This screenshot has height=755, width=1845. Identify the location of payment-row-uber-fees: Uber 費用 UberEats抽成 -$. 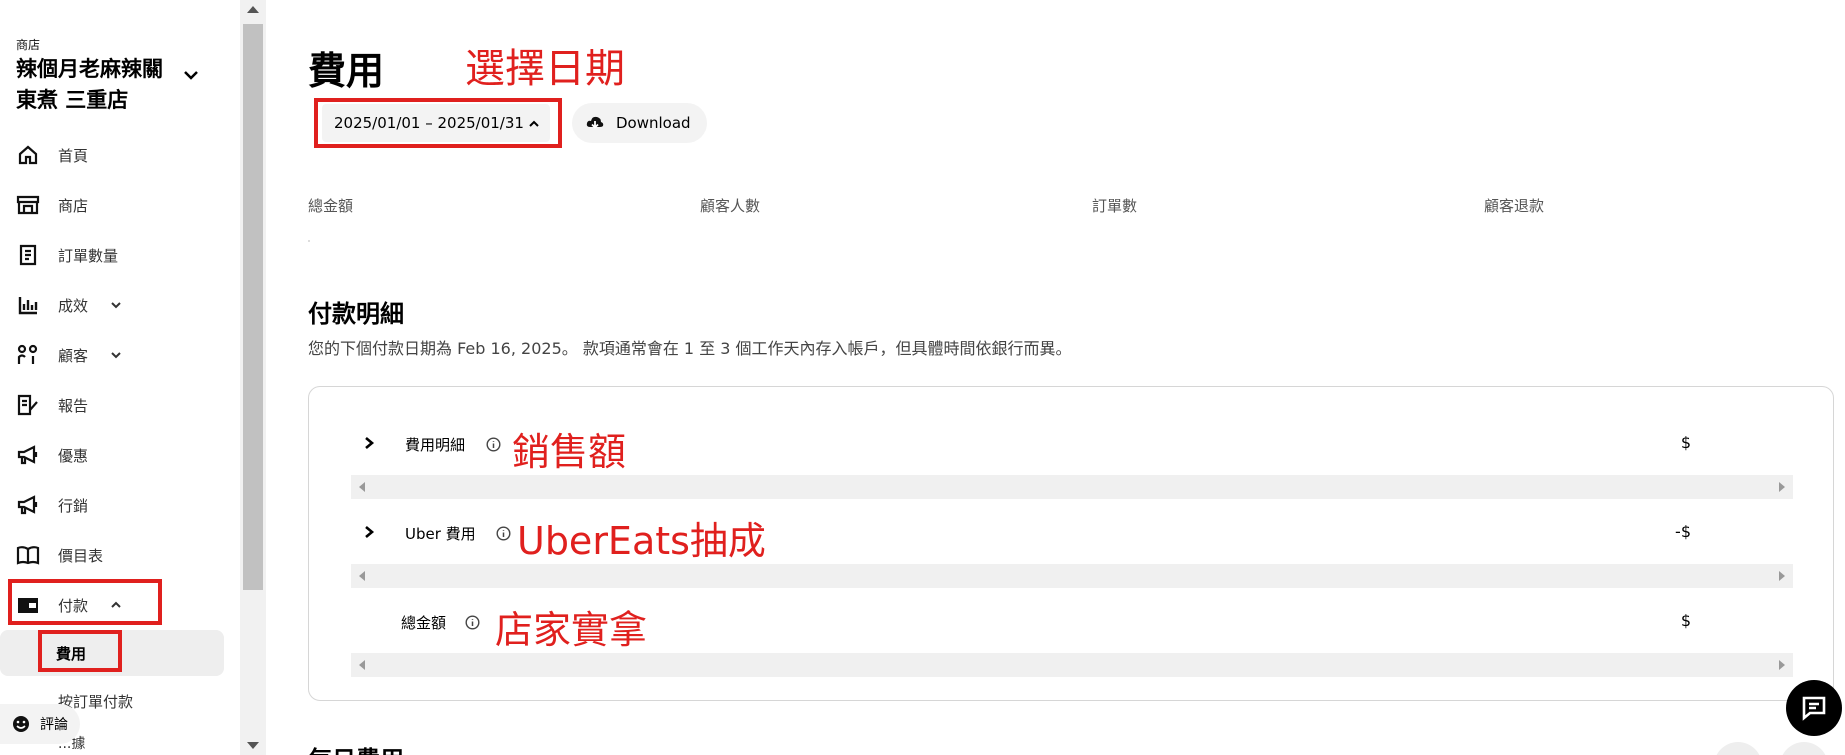
(1071, 532).